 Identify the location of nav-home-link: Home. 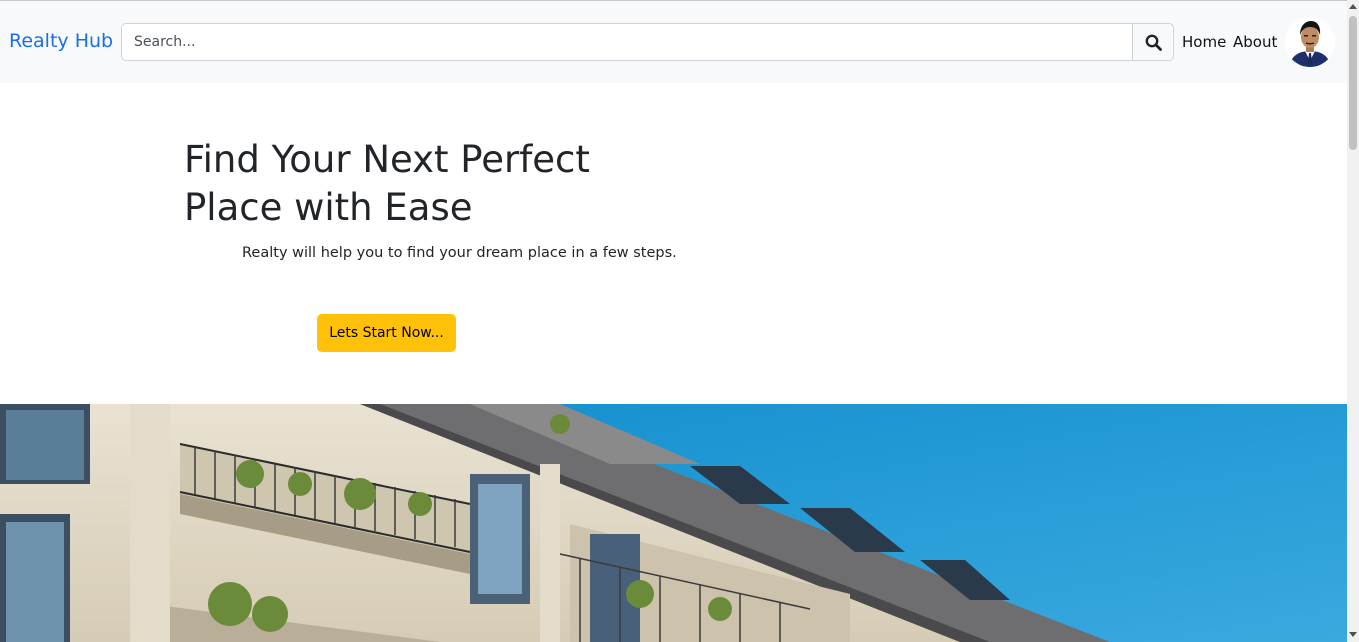
(1204, 42).